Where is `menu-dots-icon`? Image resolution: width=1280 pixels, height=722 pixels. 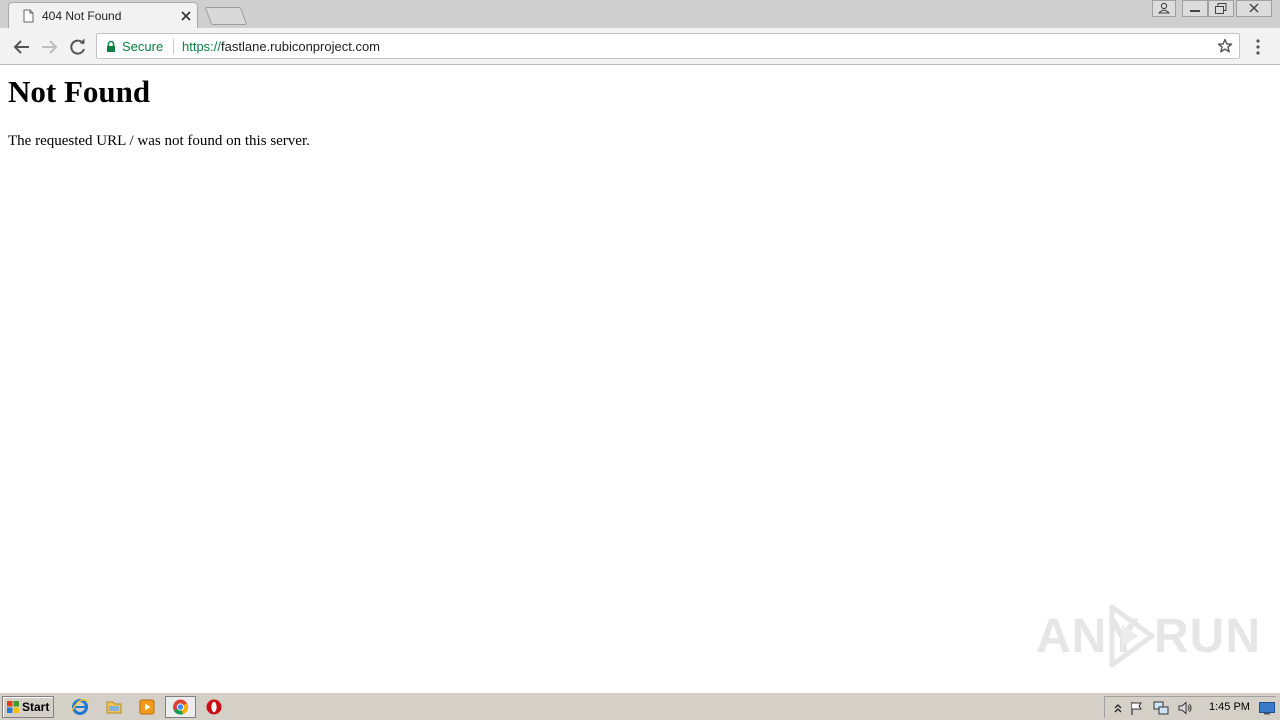
menu-dots-icon is located at coordinates (1258, 47).